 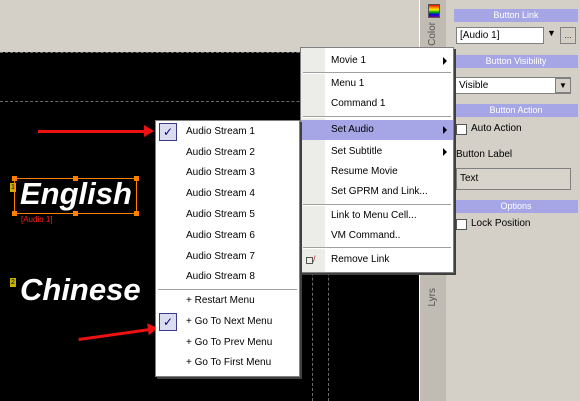 I want to click on menu-item-audio-stream-3: Audio Stream 3, so click(x=227, y=173).